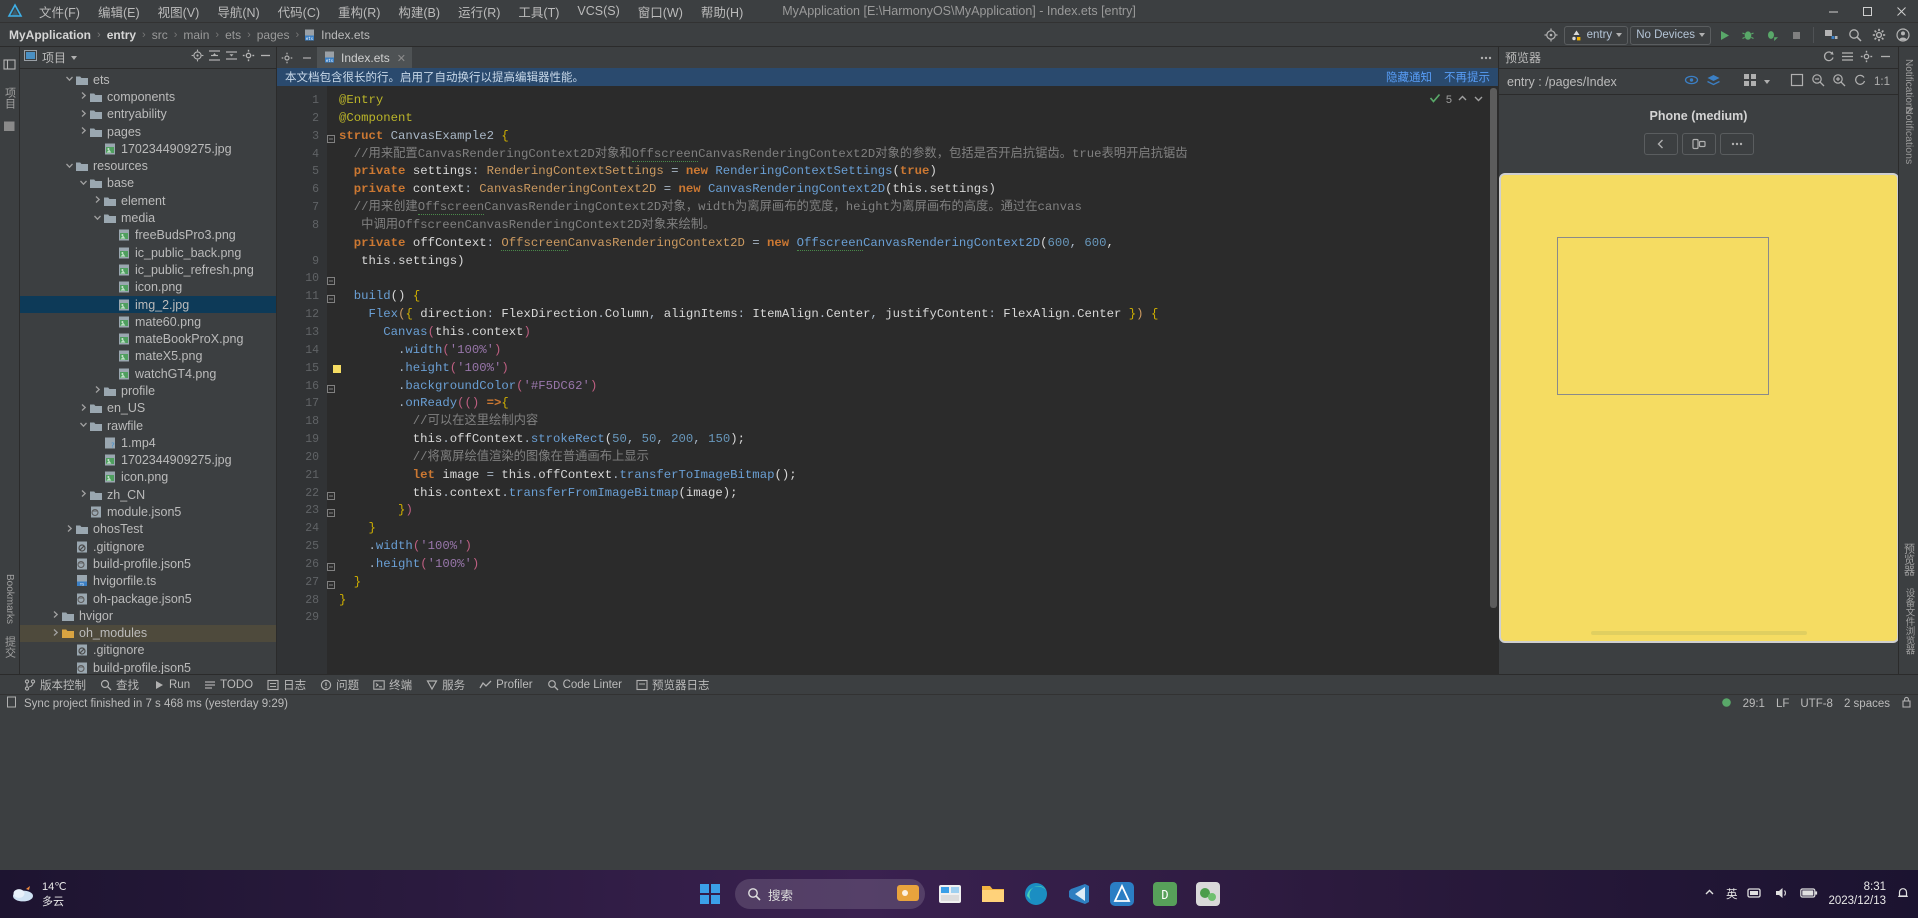 The height and width of the screenshot is (918, 1918). Describe the element at coordinates (148, 633) in the screenshot. I see `tree-row: oh_modules` at that location.